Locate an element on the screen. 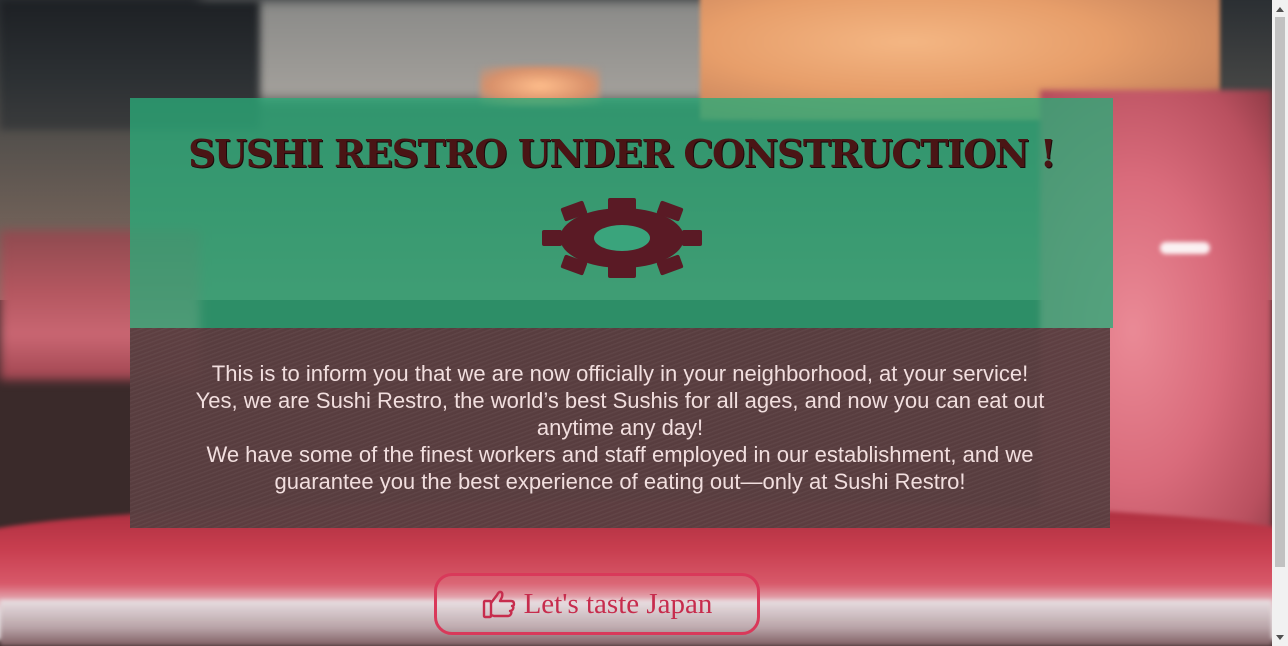  vertical-scrollbar is located at coordinates (1280, 323).